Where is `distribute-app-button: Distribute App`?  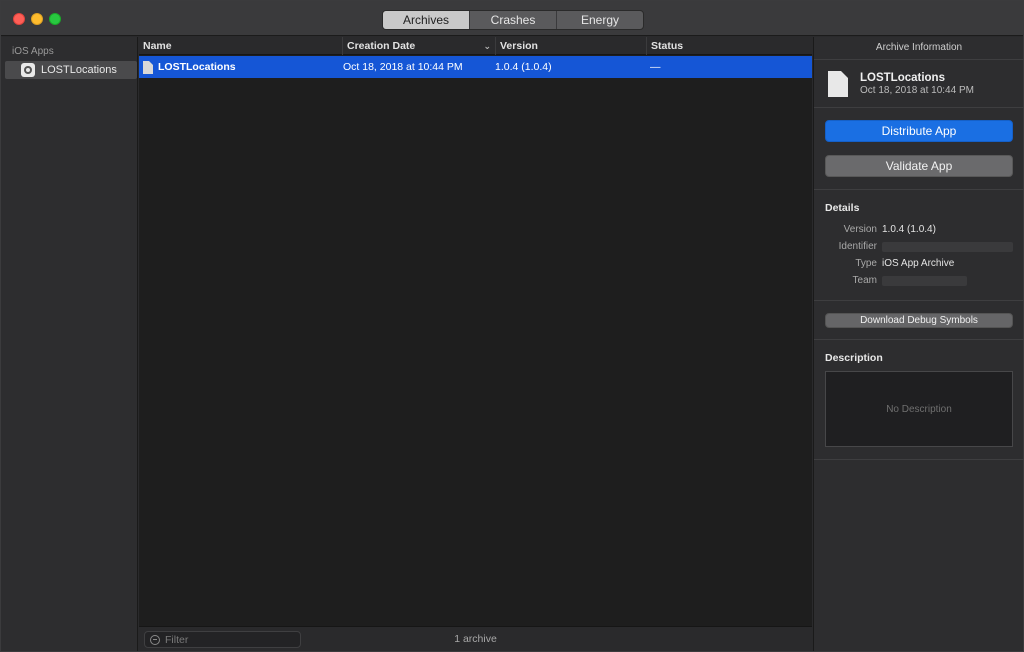
distribute-app-button: Distribute App is located at coordinates (919, 131).